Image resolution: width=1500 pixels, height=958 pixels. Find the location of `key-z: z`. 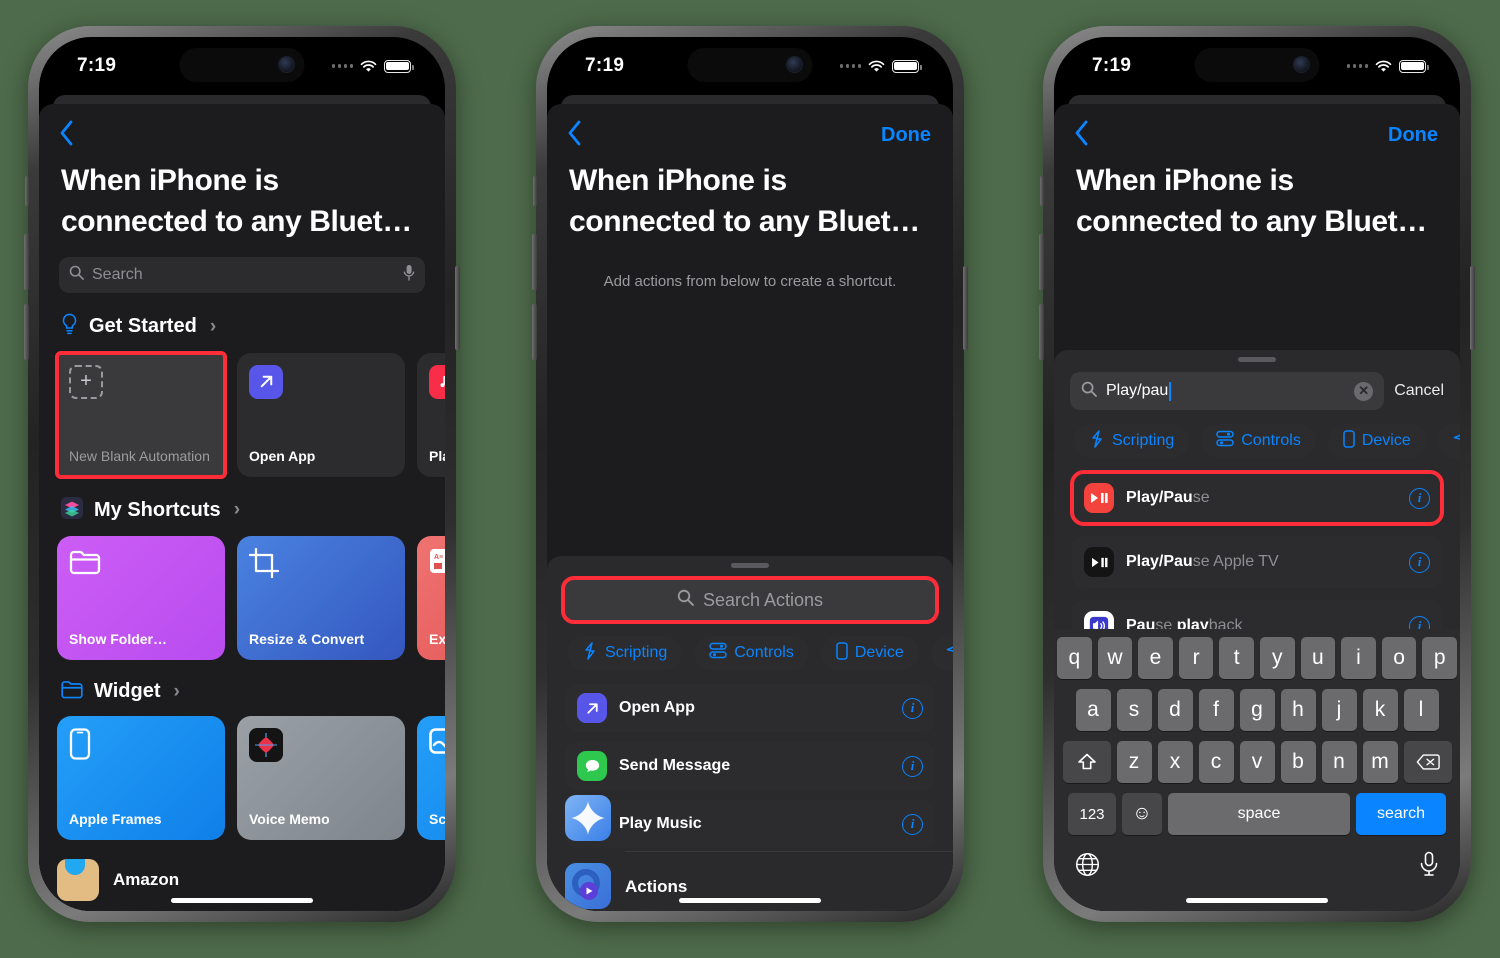

key-z: z is located at coordinates (1134, 762).